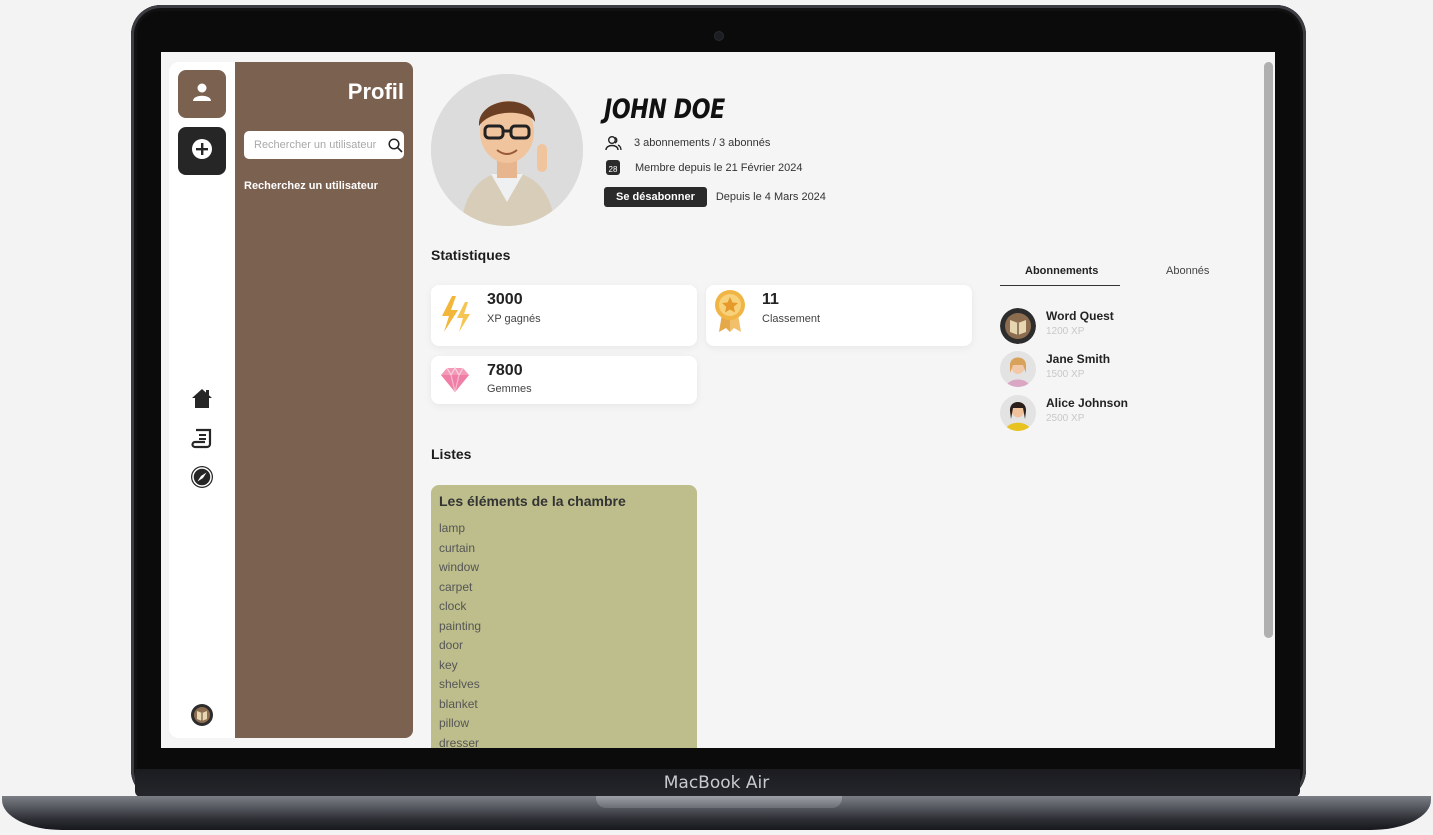  Describe the element at coordinates (454, 723) in the screenshot. I see `list-item: pillow` at that location.